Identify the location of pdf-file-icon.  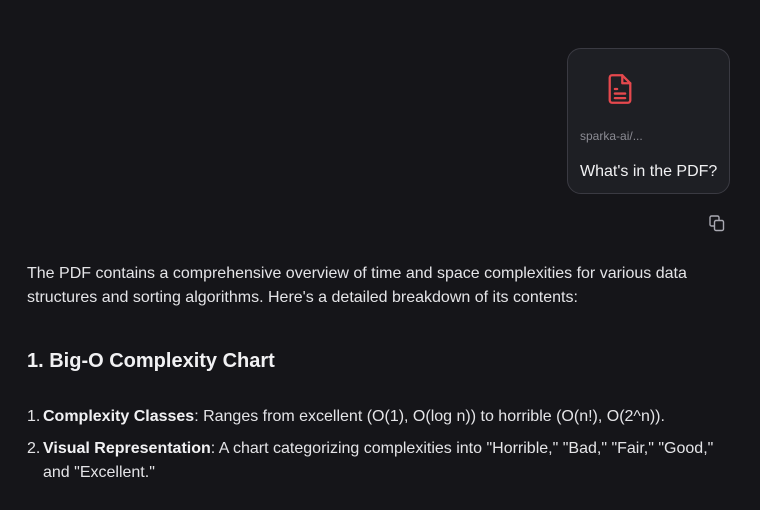
(620, 89).